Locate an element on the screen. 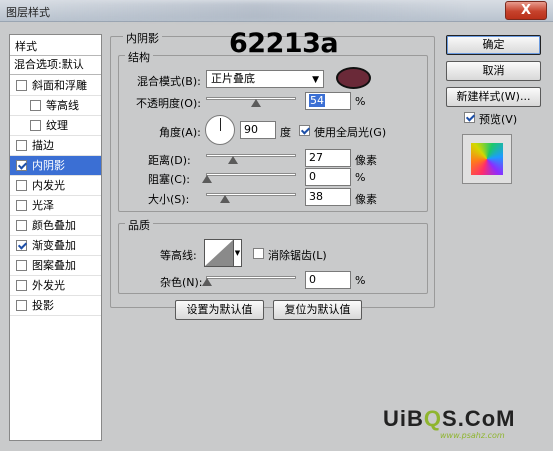  inner-shadow-title: 内阴影 is located at coordinates (142, 38).